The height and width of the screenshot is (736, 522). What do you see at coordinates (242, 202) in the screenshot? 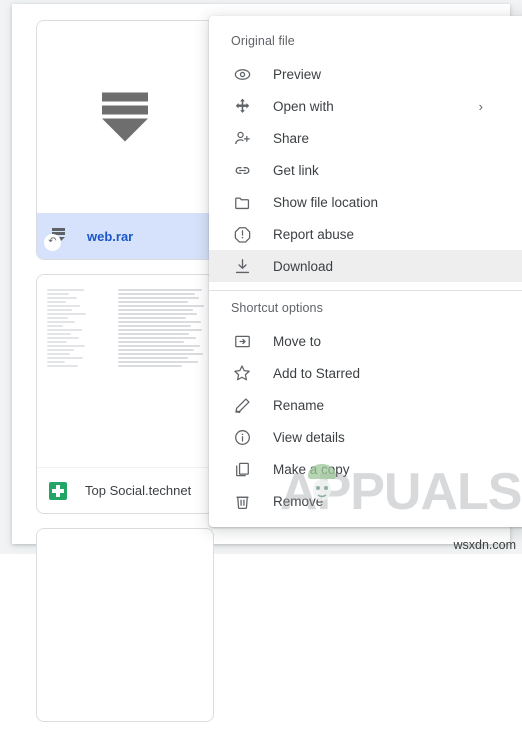
I see `folder-icon` at bounding box center [242, 202].